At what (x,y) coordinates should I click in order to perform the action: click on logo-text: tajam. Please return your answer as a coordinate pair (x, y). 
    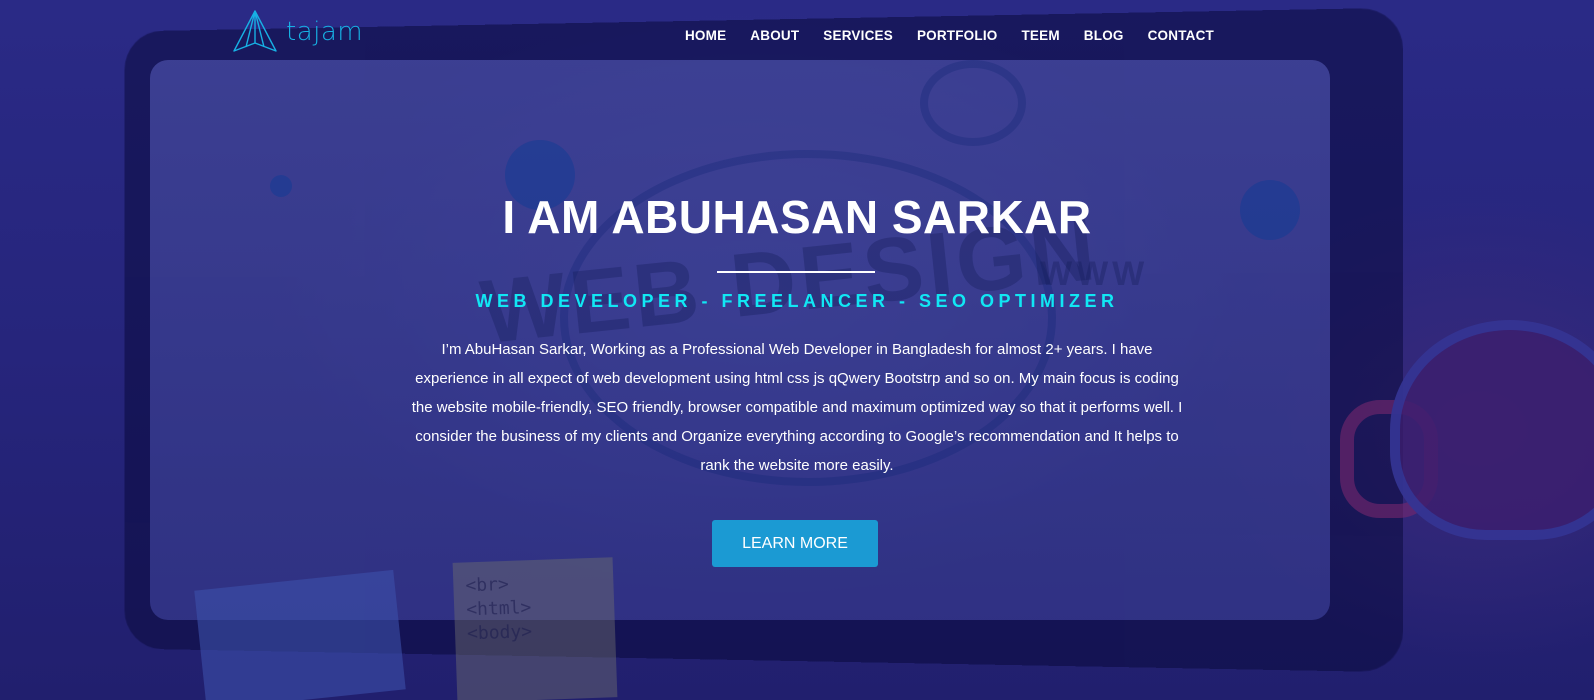
    Looking at the image, I should click on (324, 32).